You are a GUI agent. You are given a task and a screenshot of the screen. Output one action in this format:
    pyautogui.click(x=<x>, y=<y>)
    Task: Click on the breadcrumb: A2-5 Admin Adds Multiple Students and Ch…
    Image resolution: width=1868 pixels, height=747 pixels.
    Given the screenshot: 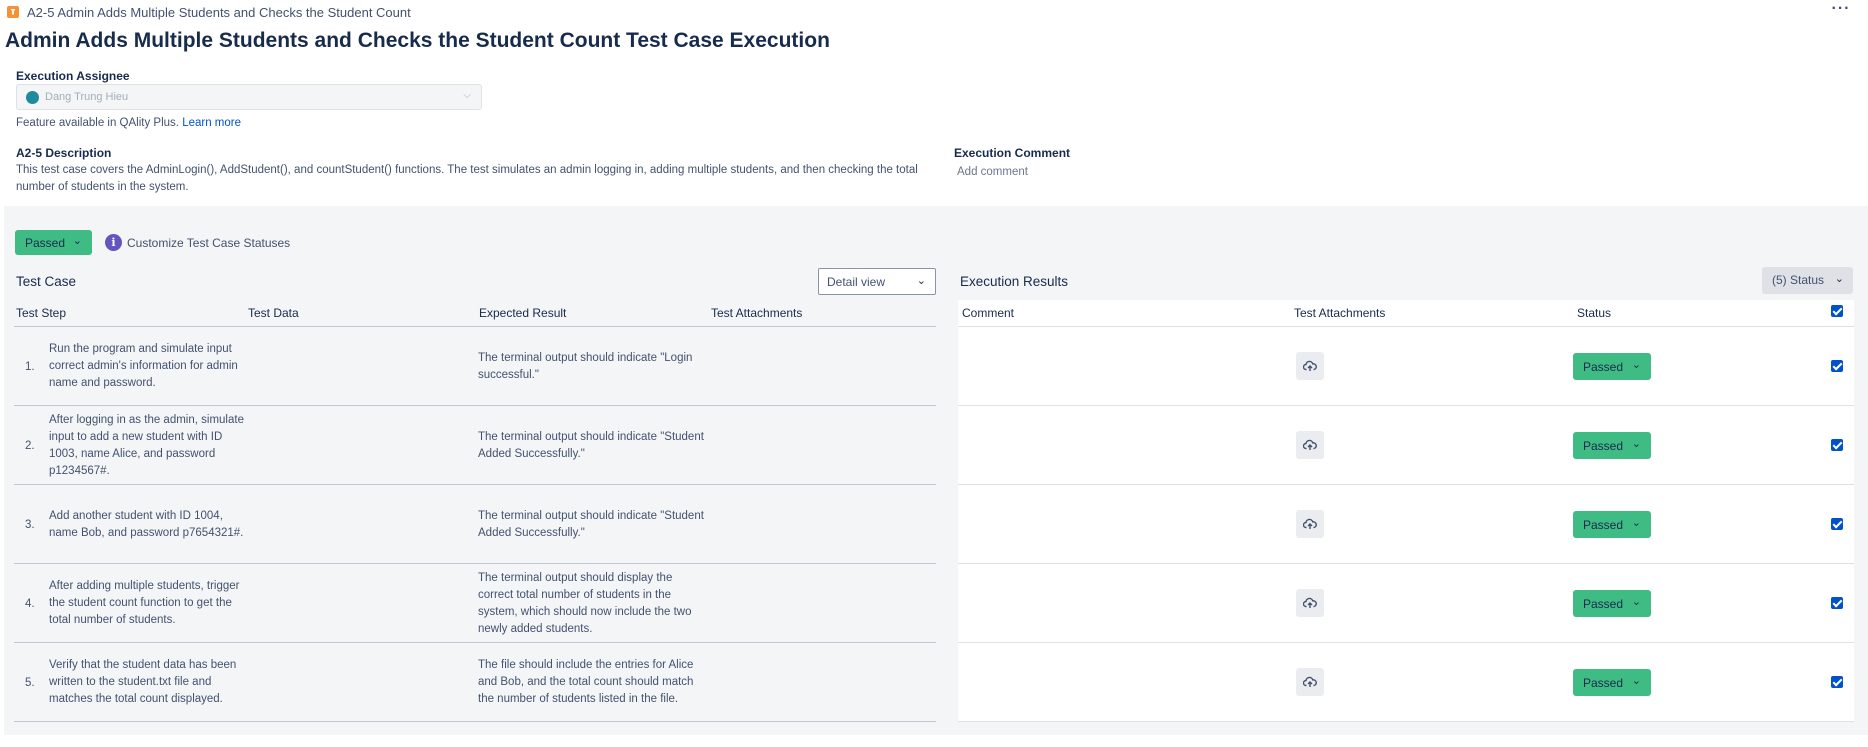 What is the action you would take?
    pyautogui.click(x=219, y=12)
    